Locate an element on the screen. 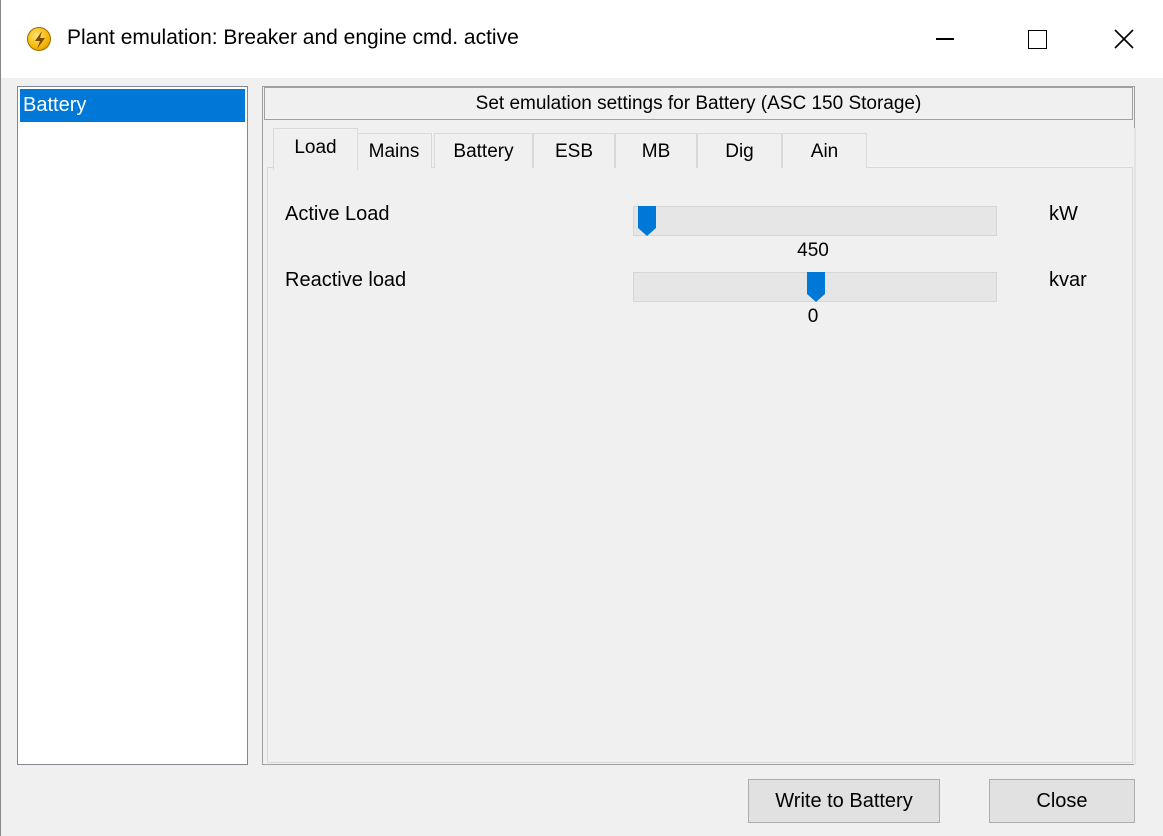 This screenshot has height=836, width=1163. tab-mains: Mains is located at coordinates (394, 150).